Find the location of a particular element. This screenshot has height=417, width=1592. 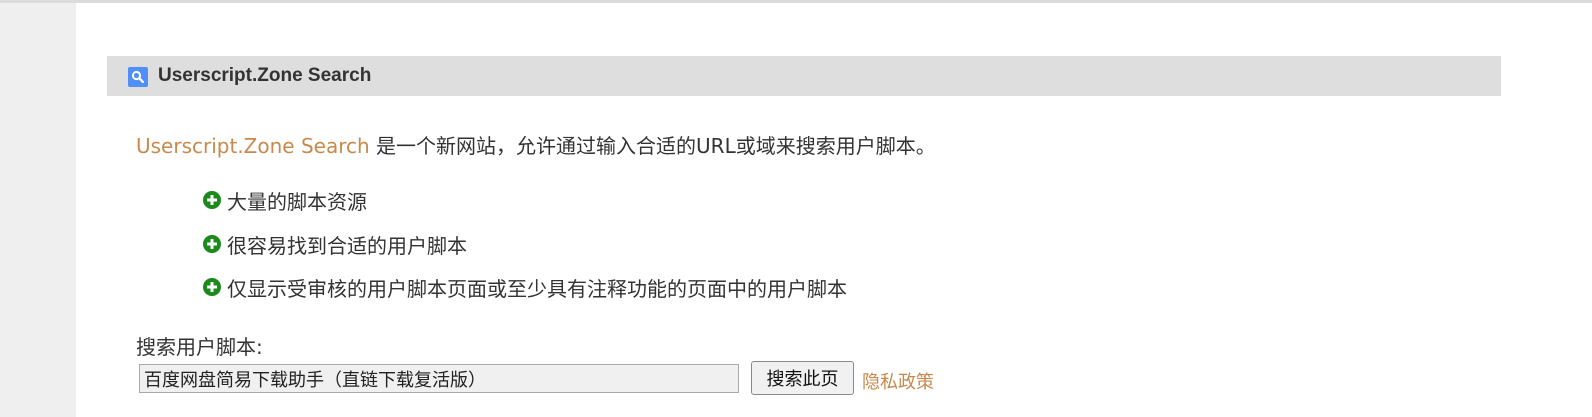

list-item: 很容易找到合适的用户脚本 is located at coordinates (525, 252).